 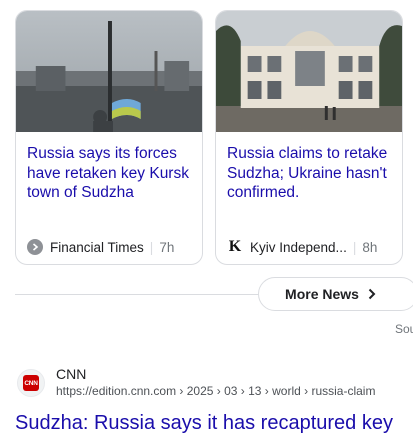 I want to click on cnn-favicon: CNN, so click(x=31, y=383).